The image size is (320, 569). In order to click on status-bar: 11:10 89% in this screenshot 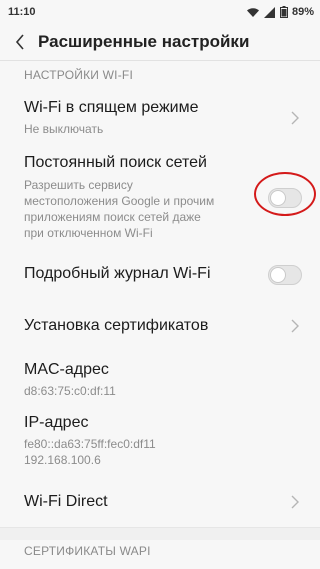, I will do `click(160, 12)`.